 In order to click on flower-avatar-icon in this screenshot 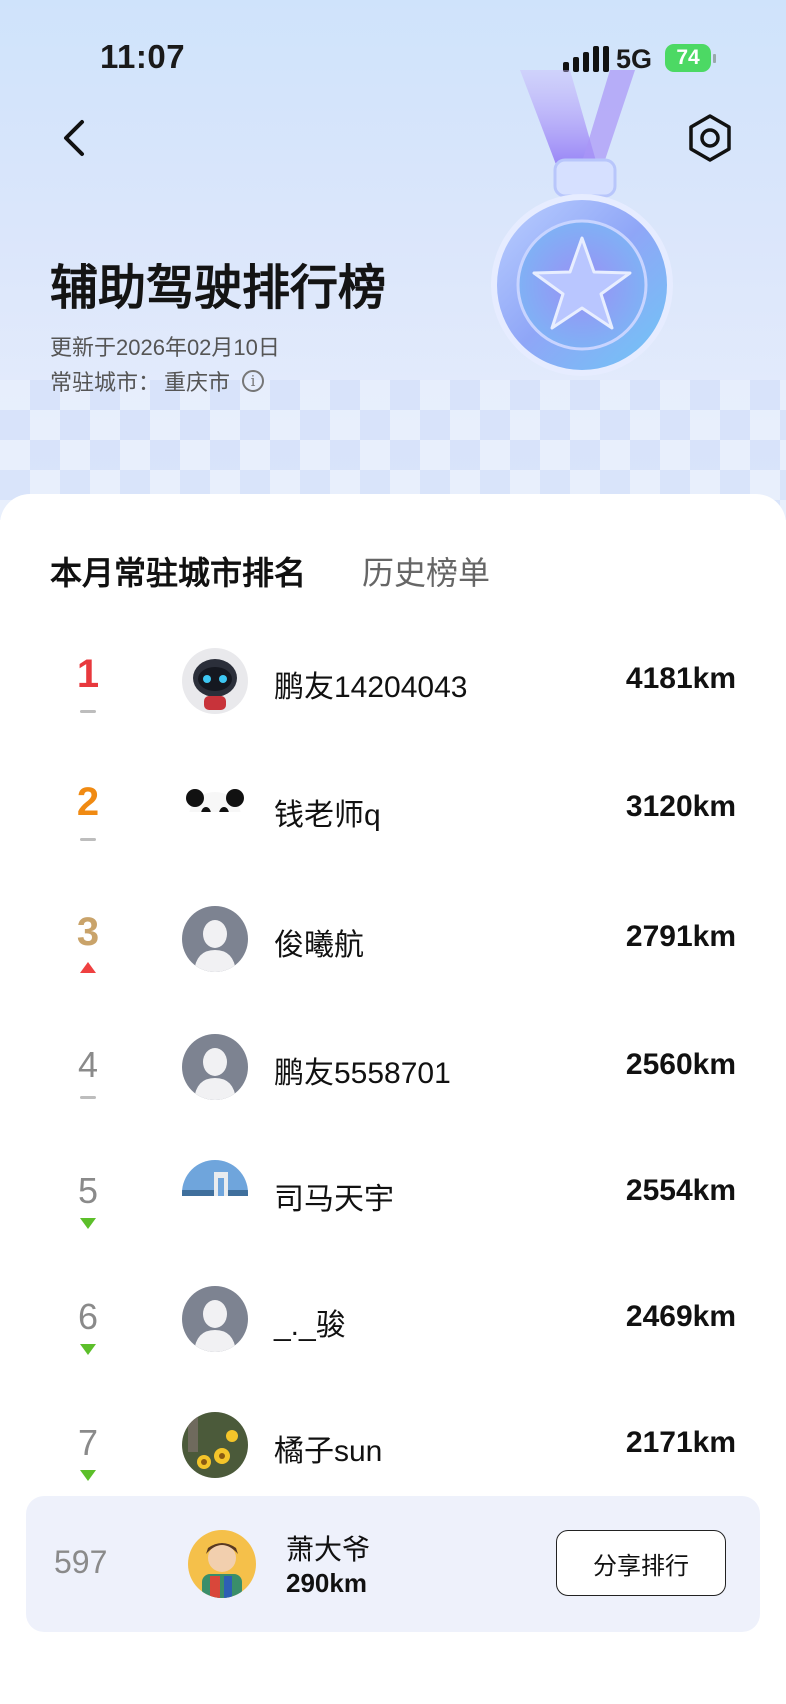, I will do `click(215, 1445)`.